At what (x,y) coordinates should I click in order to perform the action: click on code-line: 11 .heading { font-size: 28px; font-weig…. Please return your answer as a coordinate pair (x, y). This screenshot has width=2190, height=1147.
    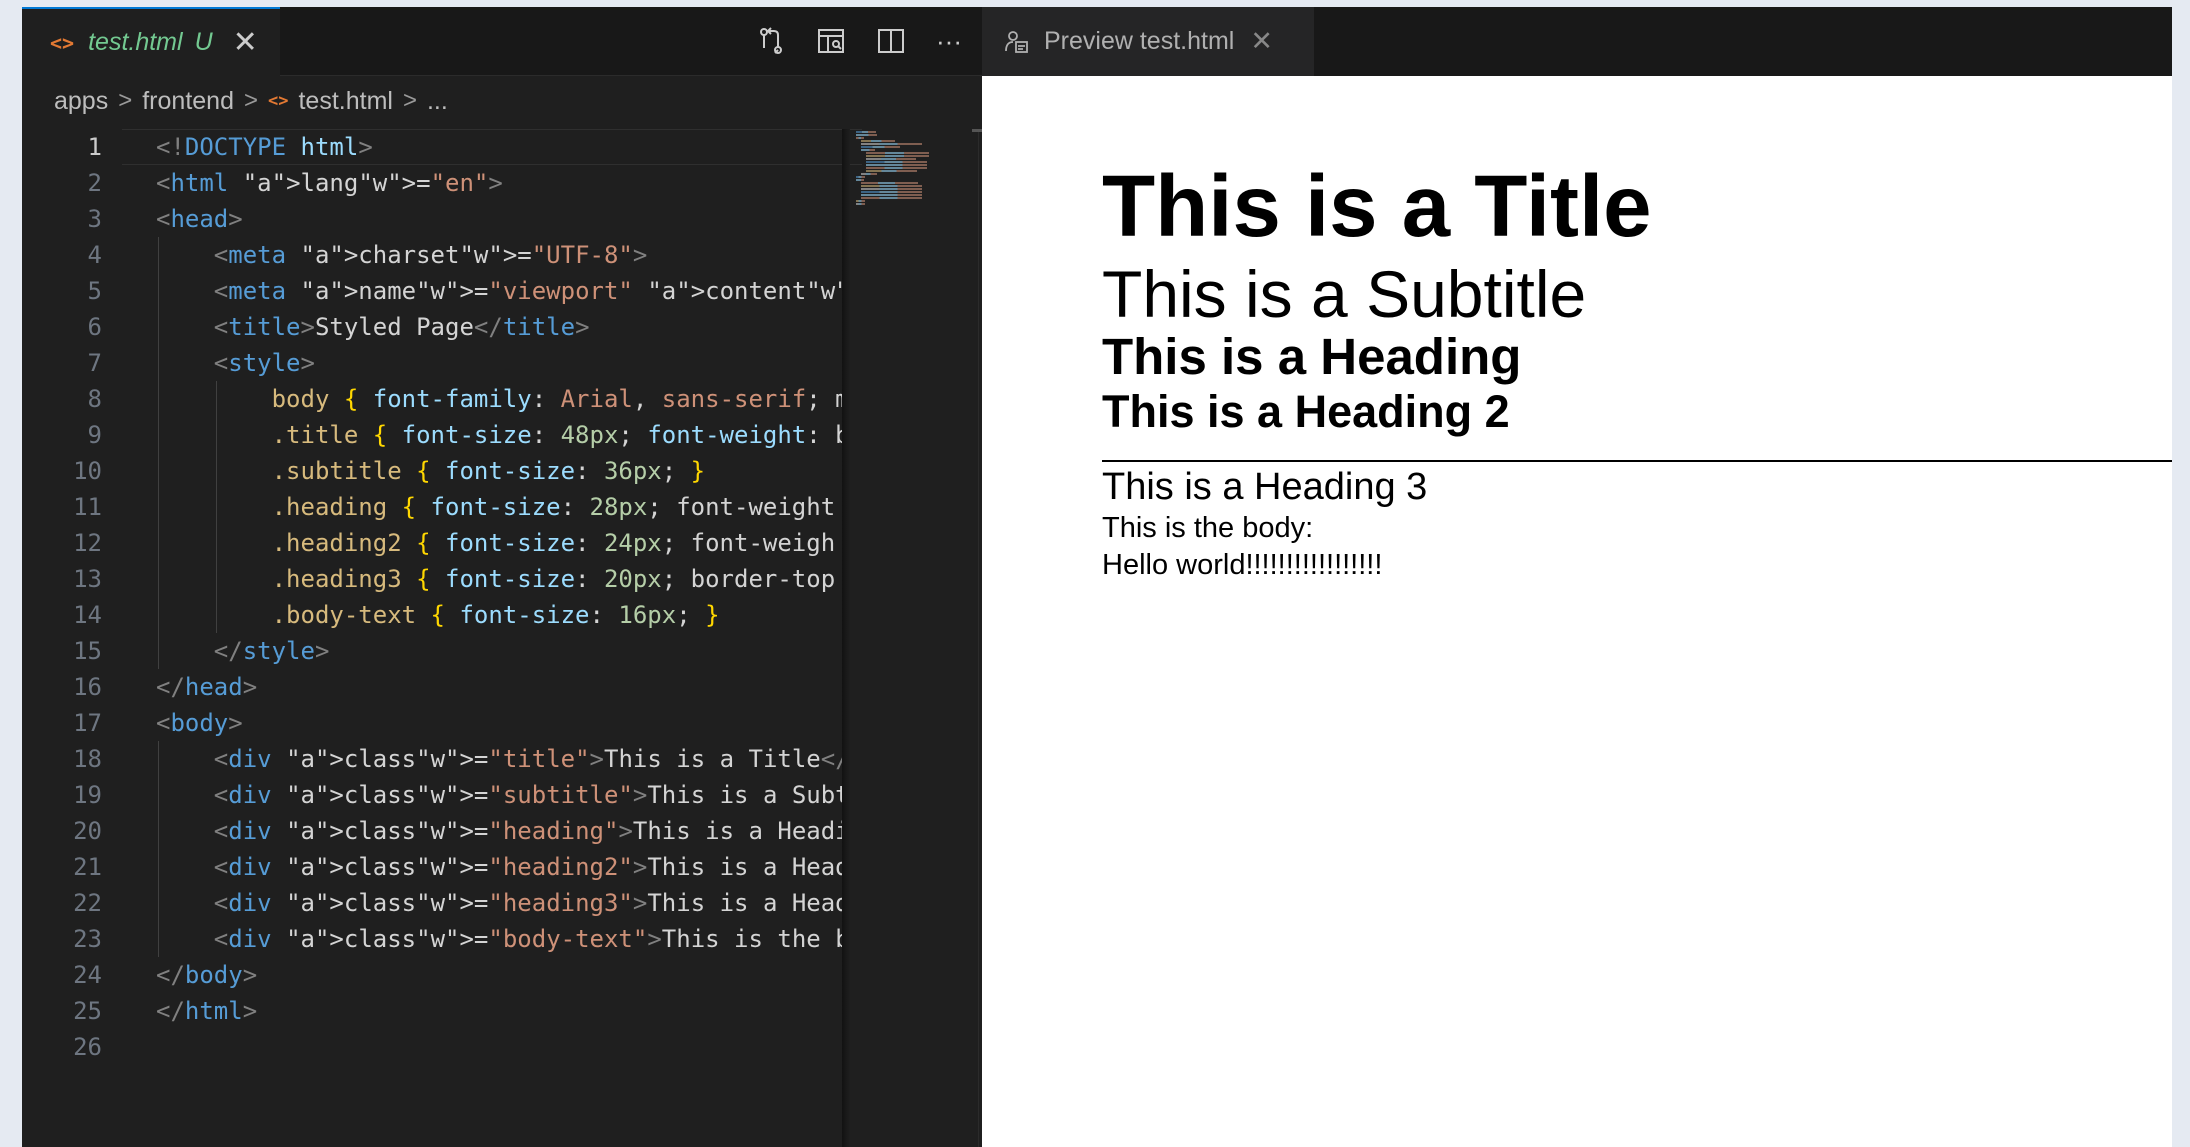
    Looking at the image, I should click on (432, 507).